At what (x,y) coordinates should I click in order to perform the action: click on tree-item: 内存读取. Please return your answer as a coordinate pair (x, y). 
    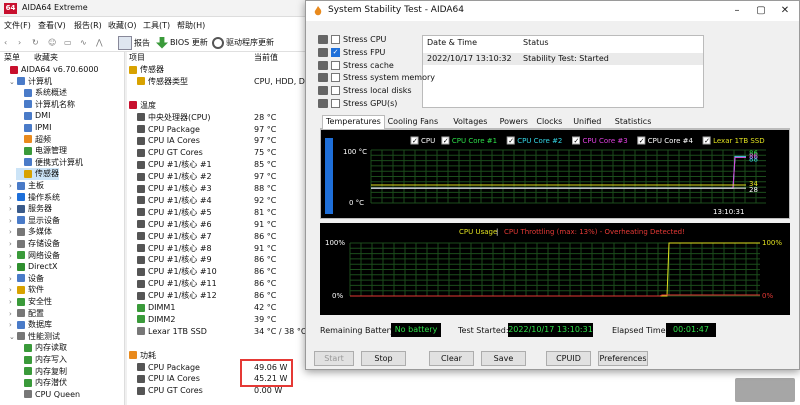
    Looking at the image, I should click on (41, 348).